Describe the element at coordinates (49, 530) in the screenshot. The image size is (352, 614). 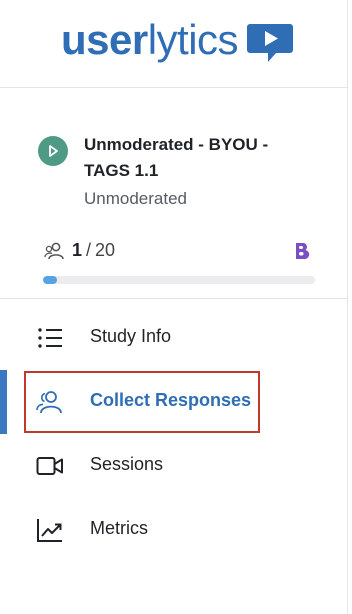
I see `chart-icon` at that location.